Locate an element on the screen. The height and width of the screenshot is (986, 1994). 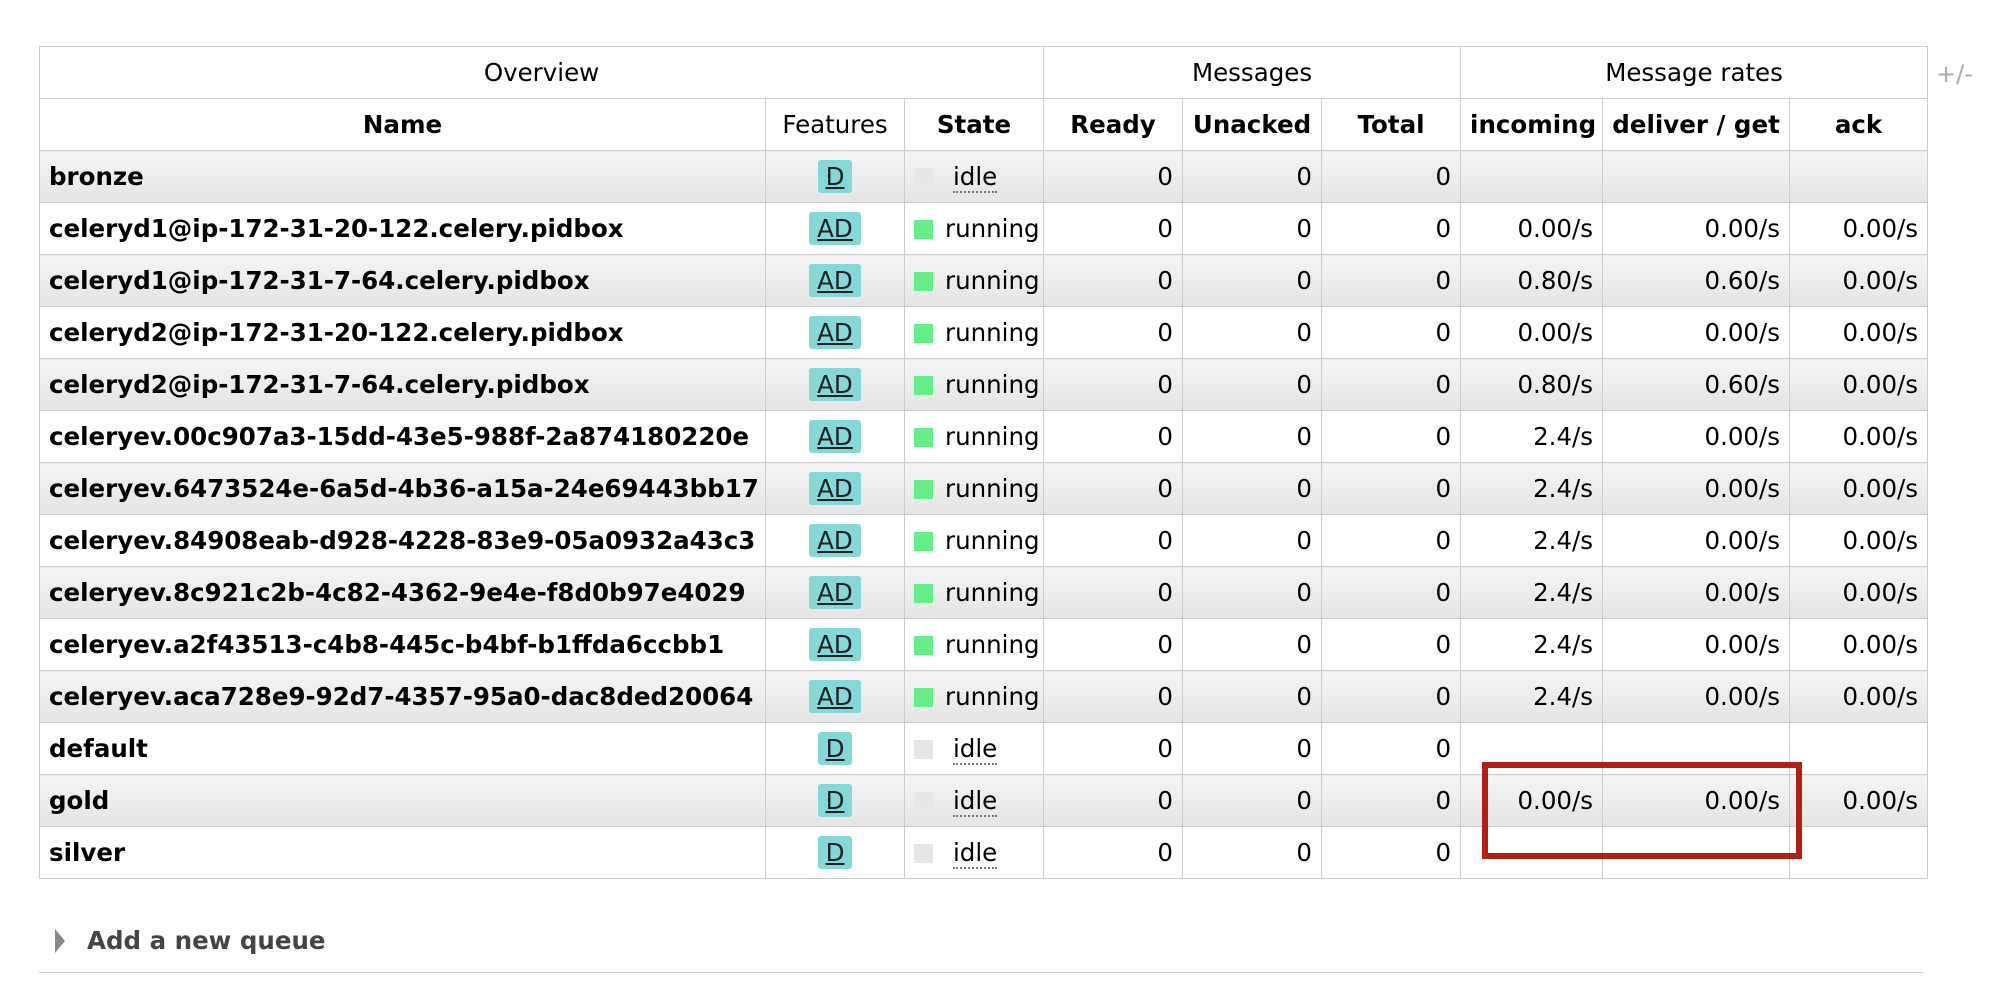
column-header-ack: ack is located at coordinates (1859, 124).